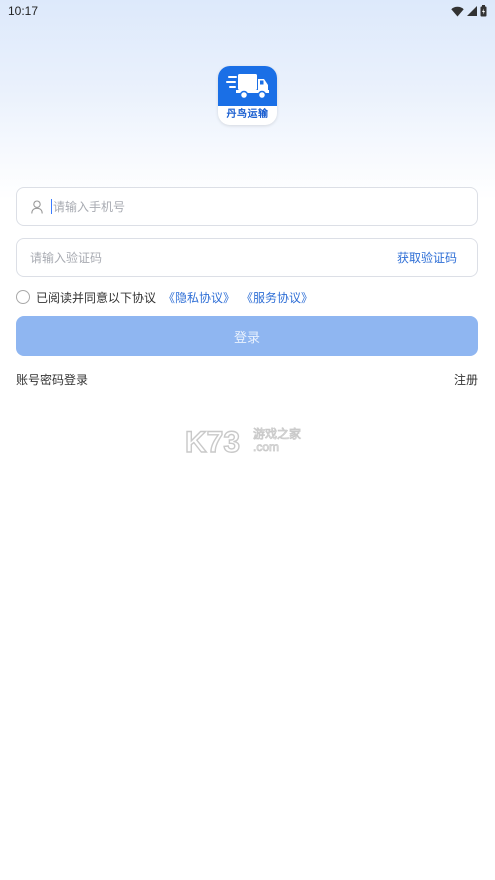 Image resolution: width=495 pixels, height=880 pixels. I want to click on status-bar: 10:17, so click(247, 11).